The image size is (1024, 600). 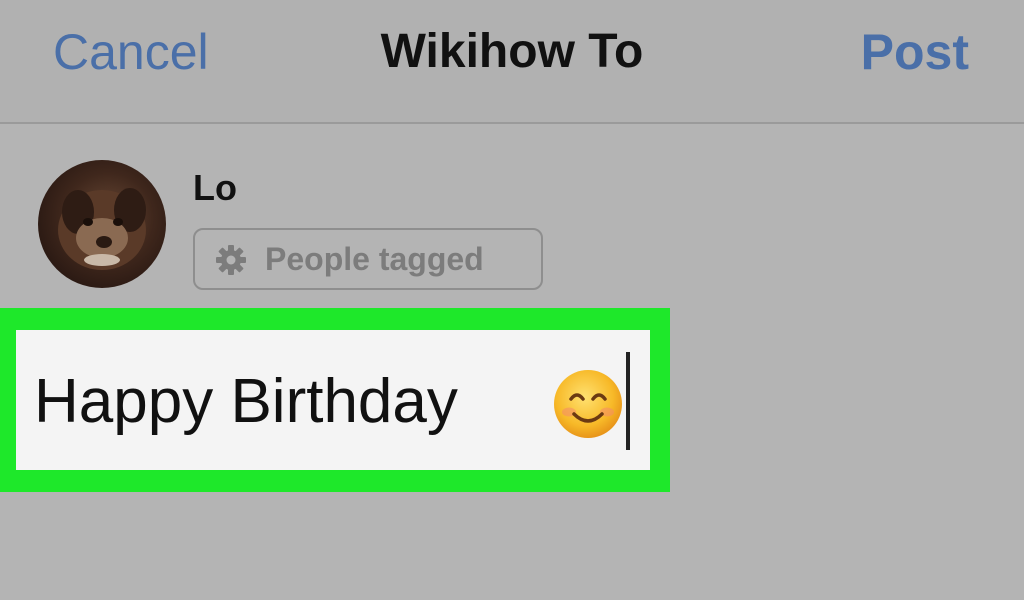 I want to click on people-tagged-label: People tagged, so click(x=374, y=259).